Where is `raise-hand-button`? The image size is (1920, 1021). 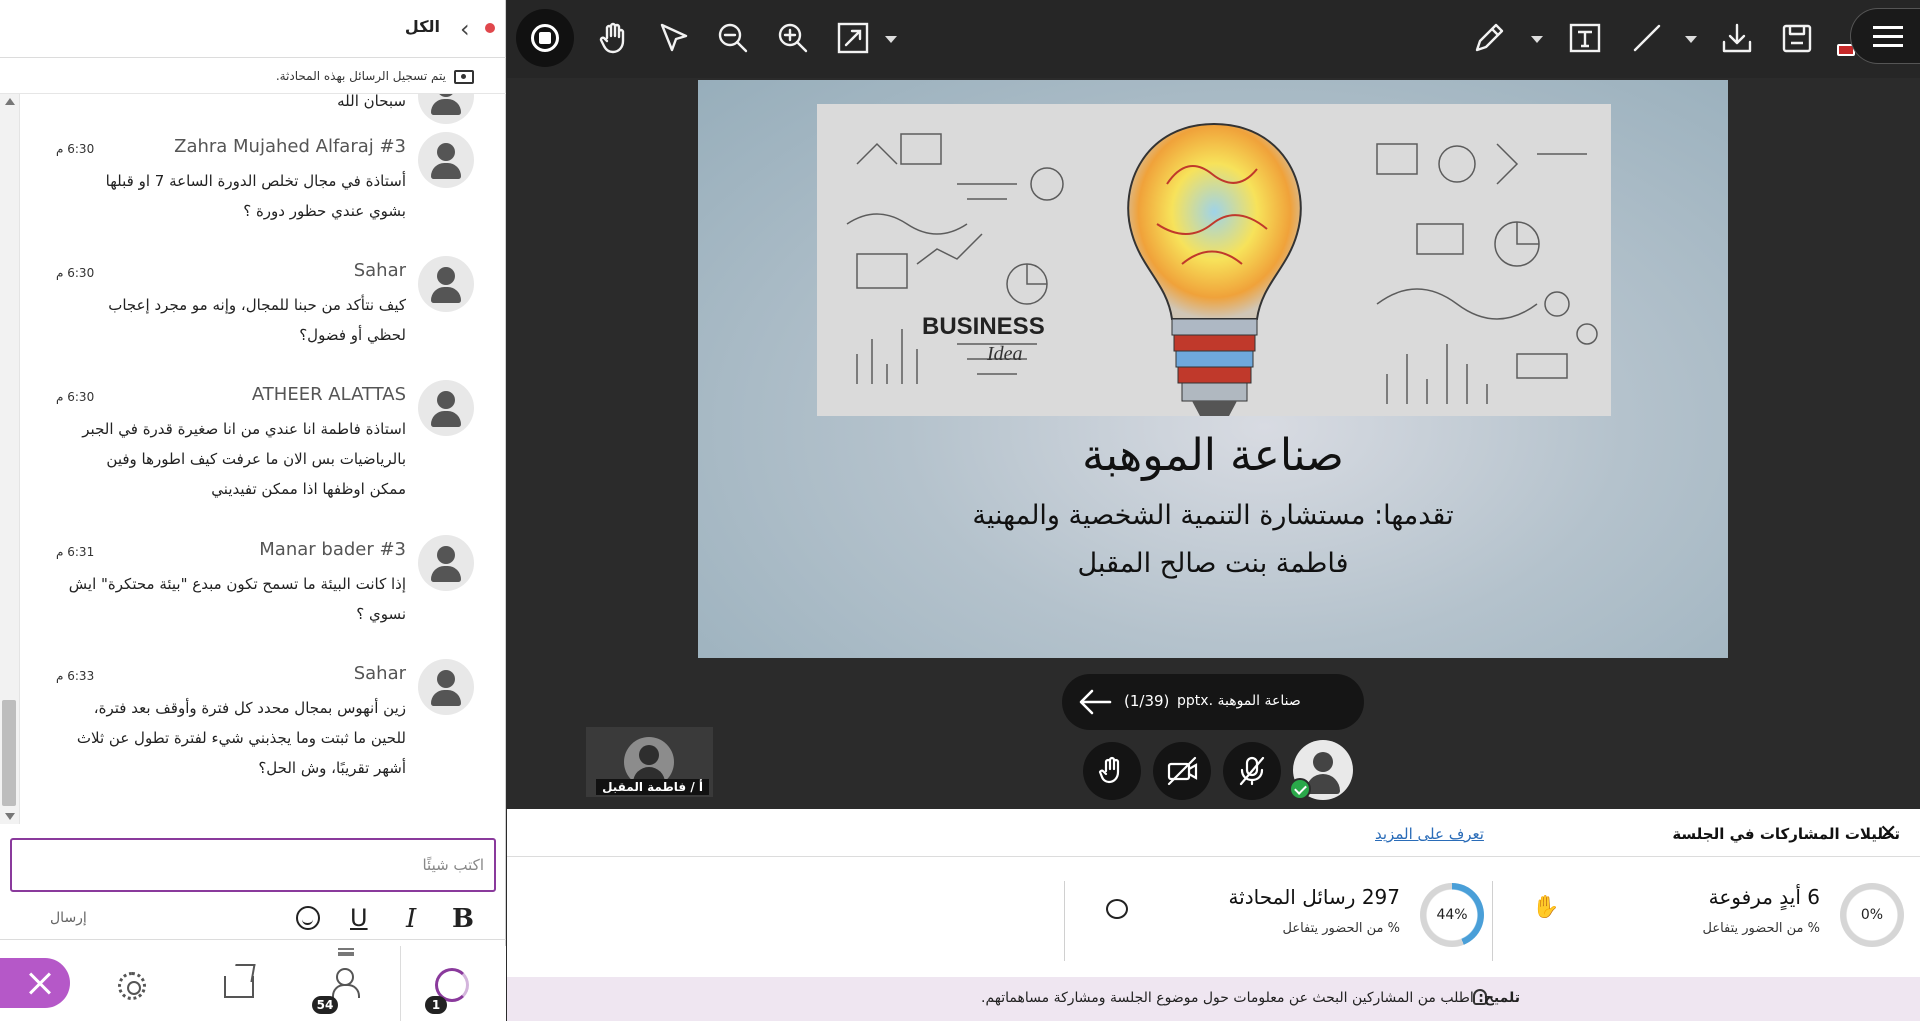
raise-hand-button is located at coordinates (1112, 771).